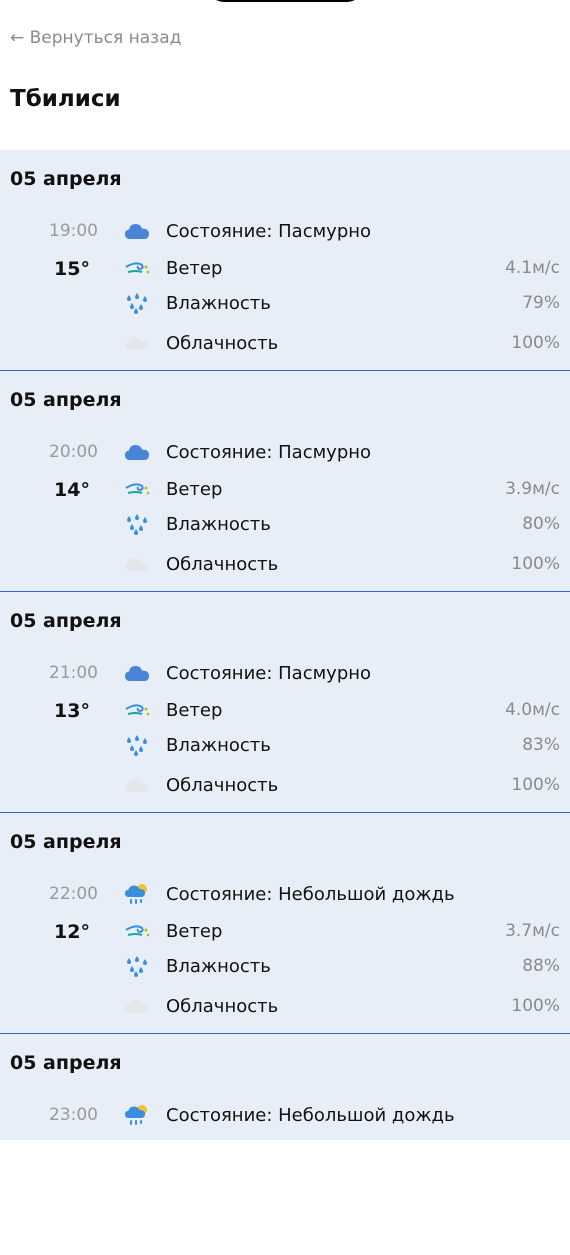 Image resolution: width=570 pixels, height=1255 pixels. Describe the element at coordinates (342, 268) in the screenshot. I see `wind-row: Ветер 4.1м/с` at that location.